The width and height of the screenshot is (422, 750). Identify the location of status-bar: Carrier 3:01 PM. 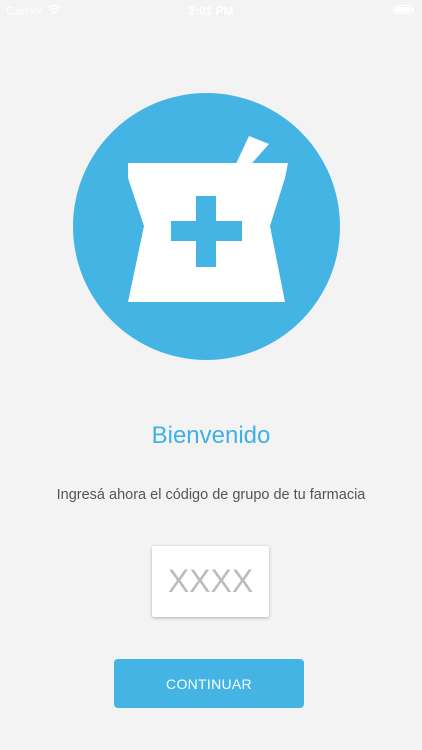
(211, 11).